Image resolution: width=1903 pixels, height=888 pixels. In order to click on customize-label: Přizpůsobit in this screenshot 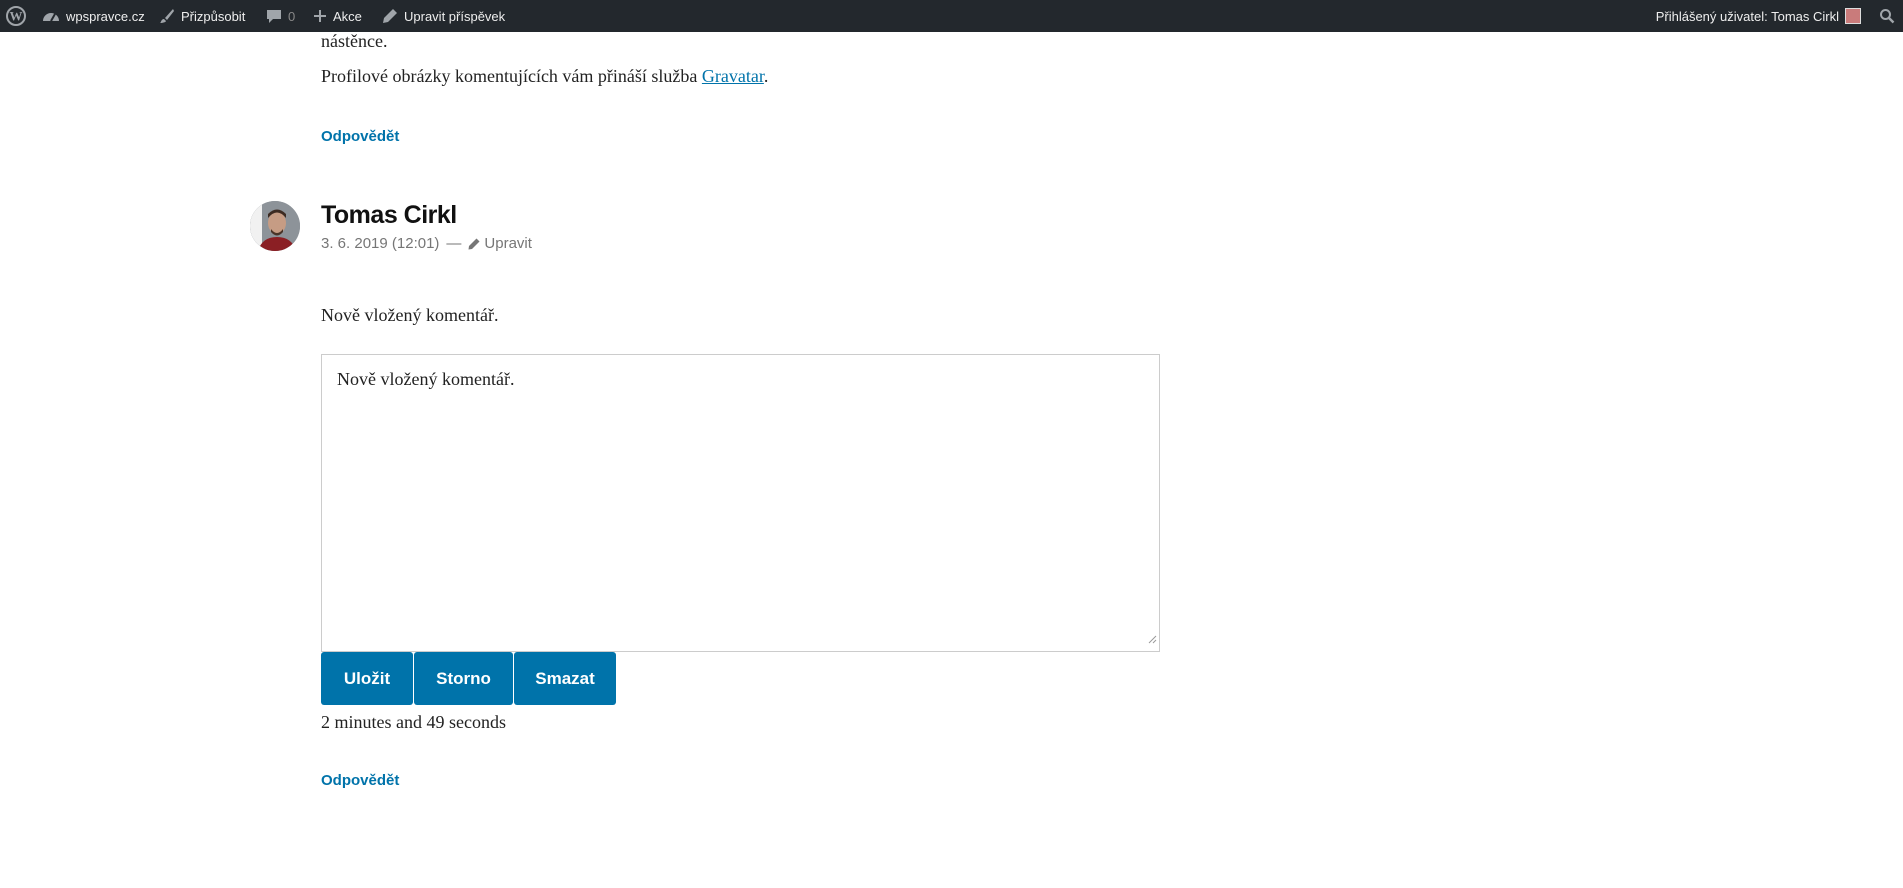, I will do `click(213, 16)`.